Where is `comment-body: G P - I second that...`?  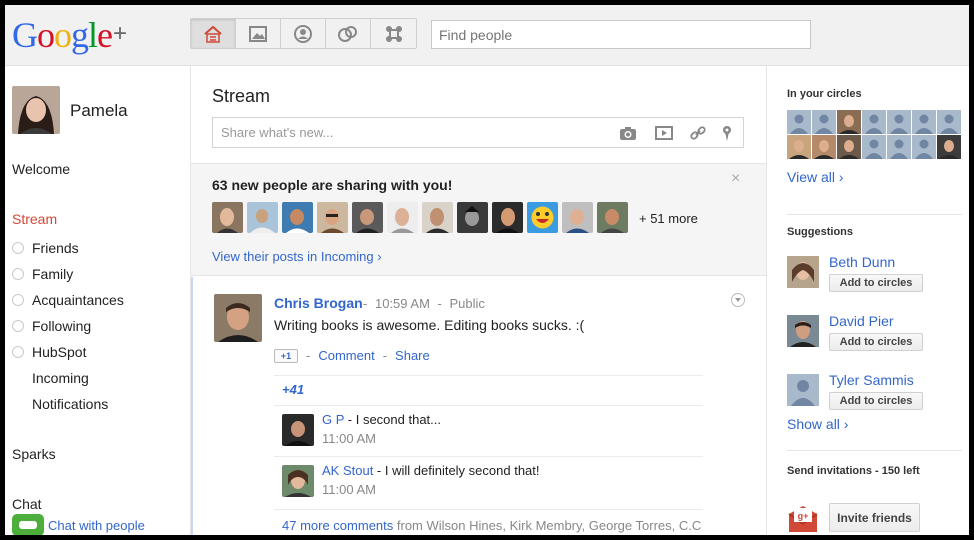 comment-body: G P - I second that... is located at coordinates (381, 419).